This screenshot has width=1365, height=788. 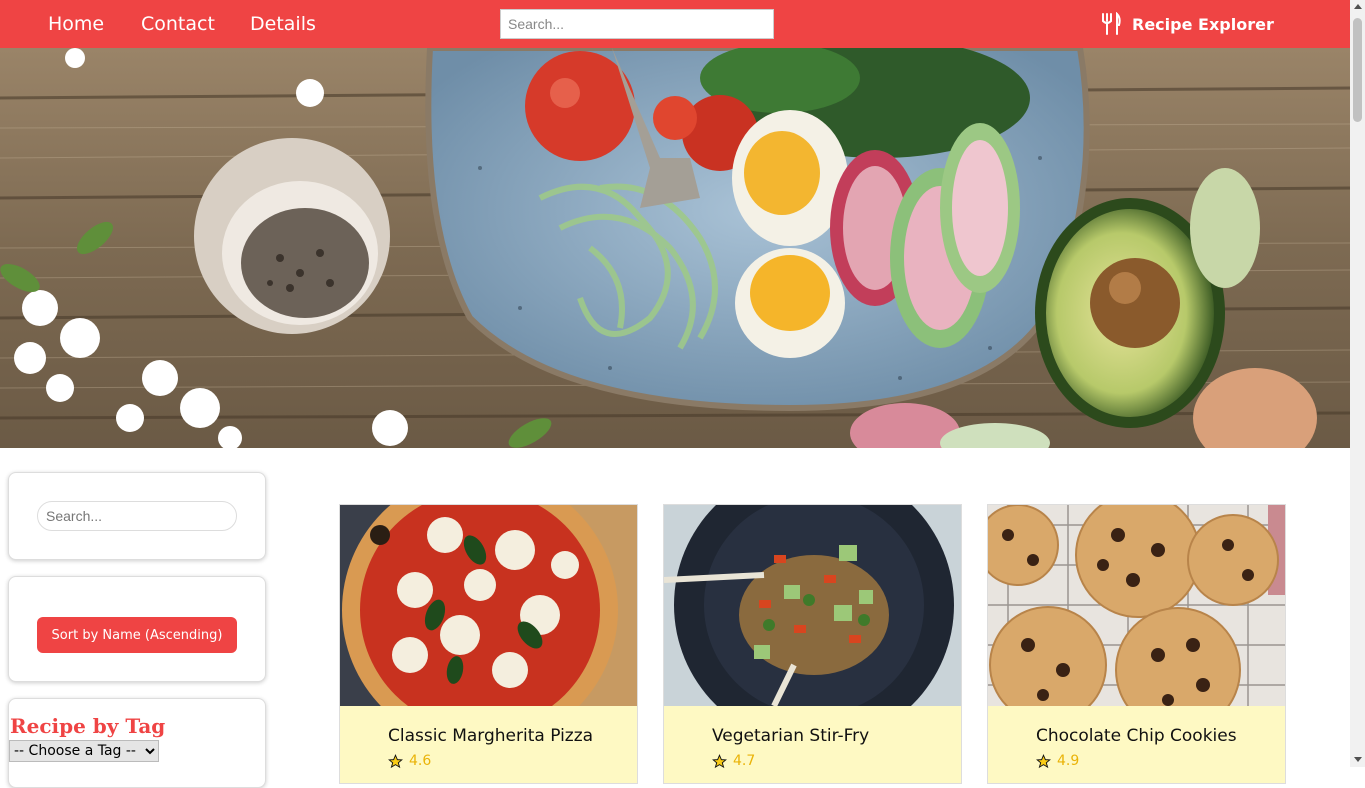 What do you see at coordinates (488, 605) in the screenshot?
I see `recipe-image-pizza` at bounding box center [488, 605].